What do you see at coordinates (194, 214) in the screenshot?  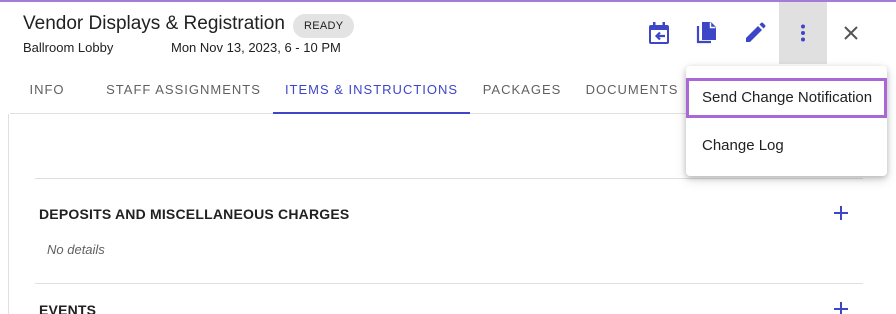 I see `section-title-deposits: DEPOSITS AND MISCELLANEOUS CHARGES` at bounding box center [194, 214].